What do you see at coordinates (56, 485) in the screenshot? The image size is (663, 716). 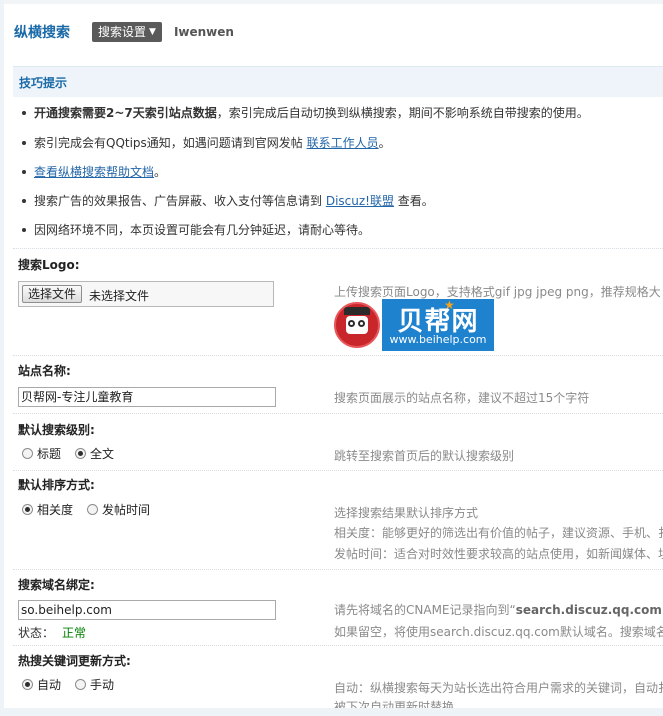 I see `sort-mode-title: 默认排序方式:` at bounding box center [56, 485].